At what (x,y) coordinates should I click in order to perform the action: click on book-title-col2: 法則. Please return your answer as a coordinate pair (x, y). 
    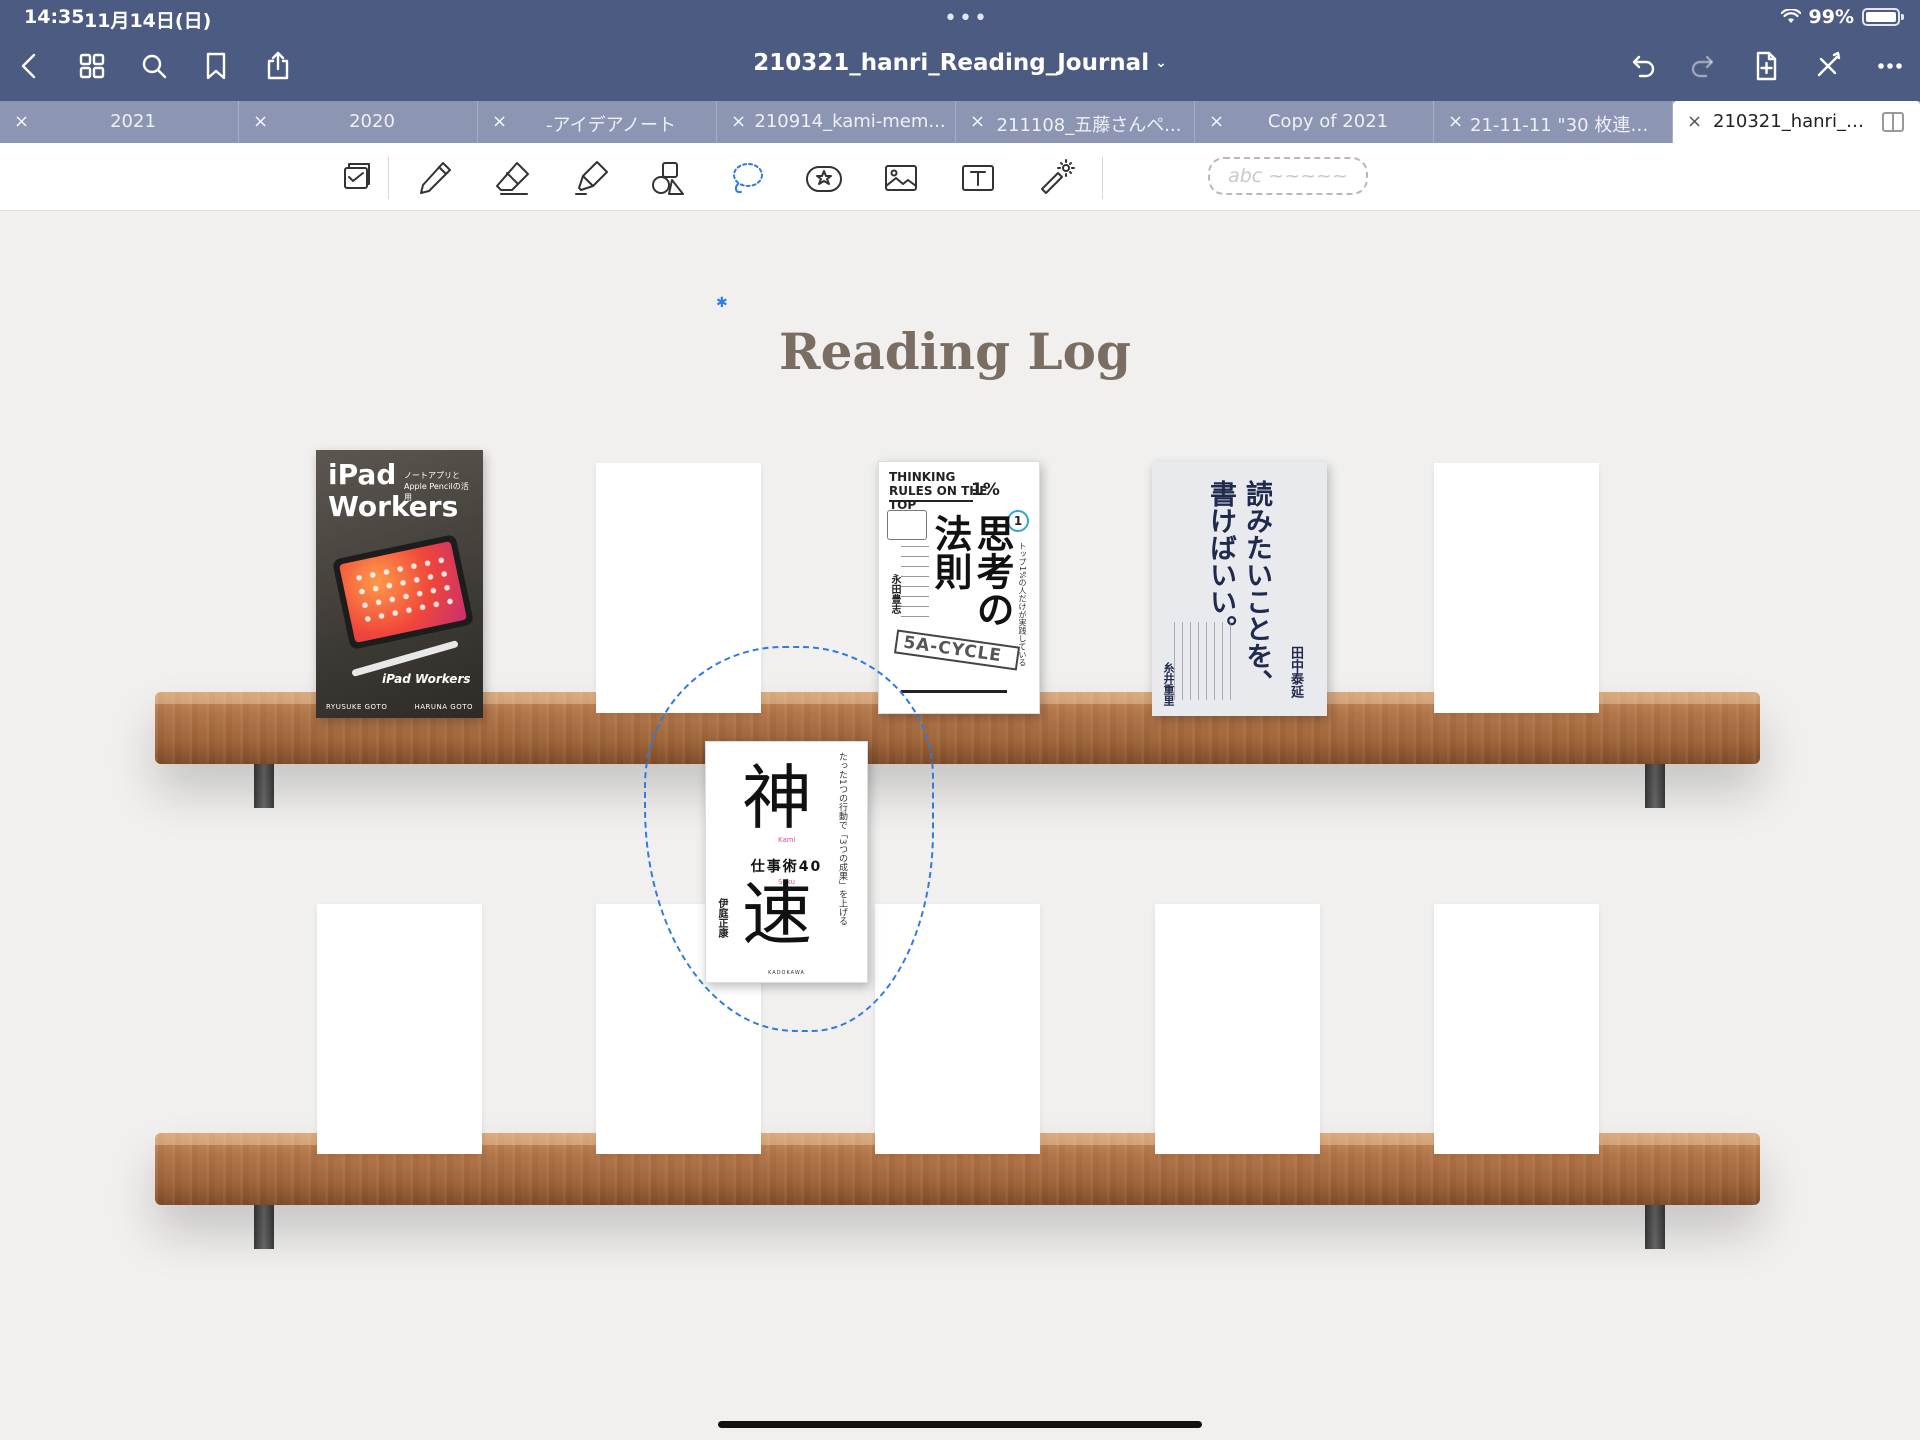
    Looking at the image, I should click on (950, 552).